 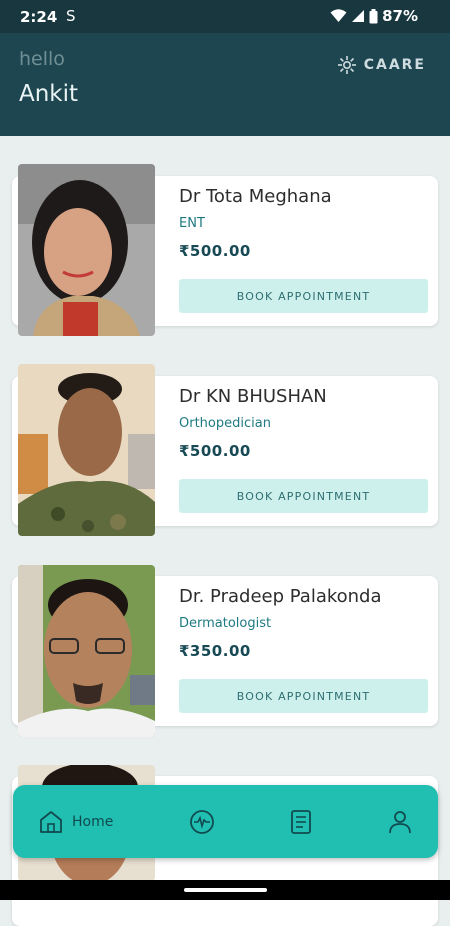 I want to click on doctor-specialty: ENT, so click(x=192, y=223).